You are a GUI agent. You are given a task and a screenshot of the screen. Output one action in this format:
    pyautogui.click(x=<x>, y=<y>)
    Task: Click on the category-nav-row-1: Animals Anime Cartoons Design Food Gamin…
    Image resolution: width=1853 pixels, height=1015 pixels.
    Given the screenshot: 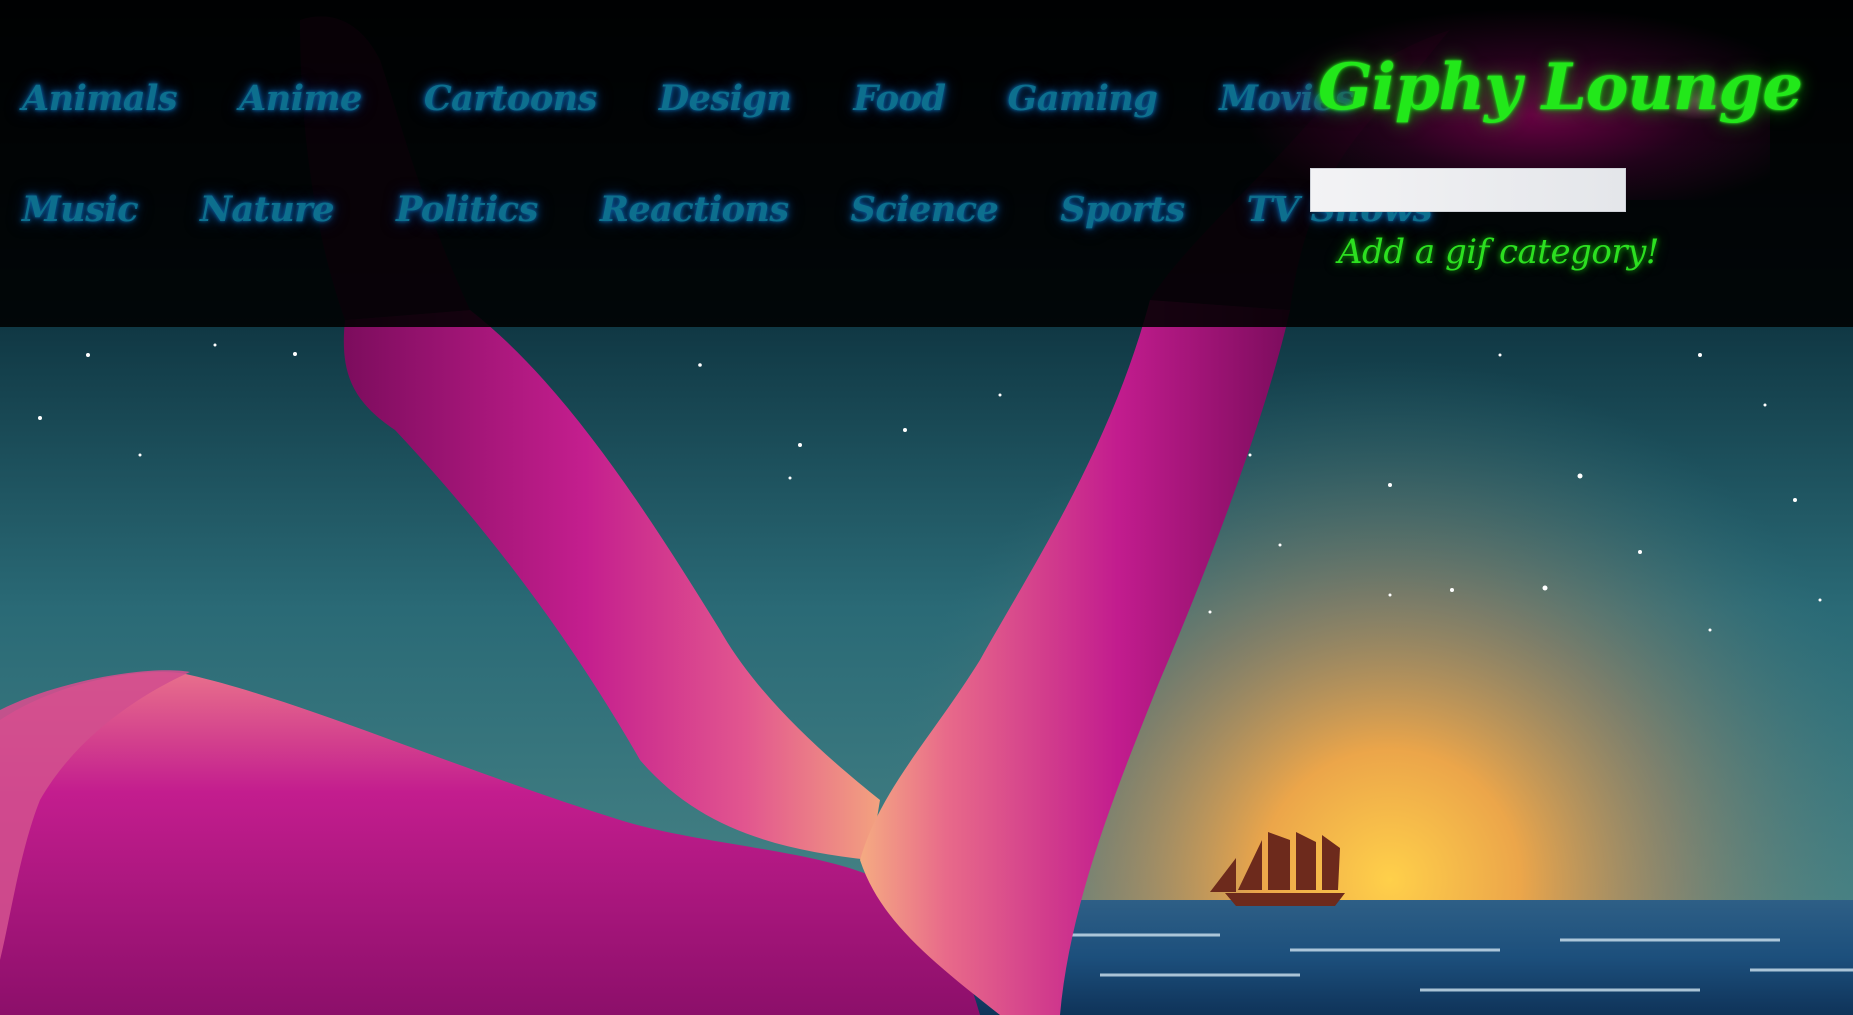 What is the action you would take?
    pyautogui.click(x=719, y=98)
    